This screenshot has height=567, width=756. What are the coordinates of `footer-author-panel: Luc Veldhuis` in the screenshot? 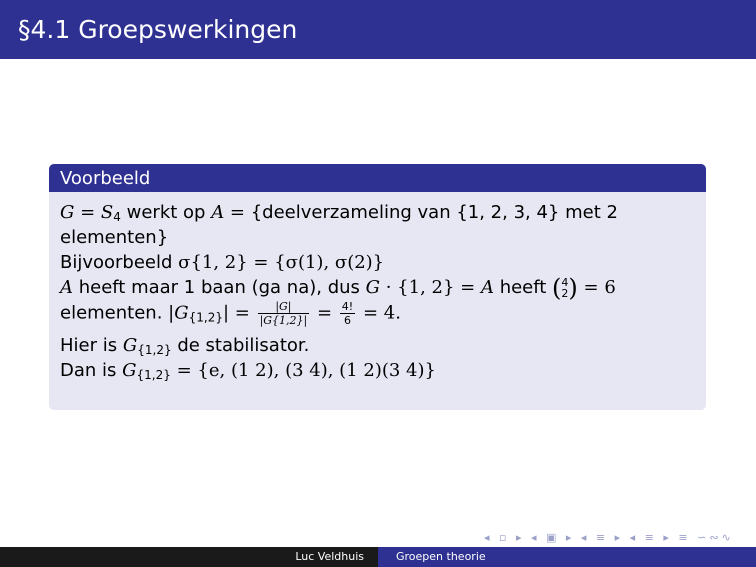 It's located at (189, 557).